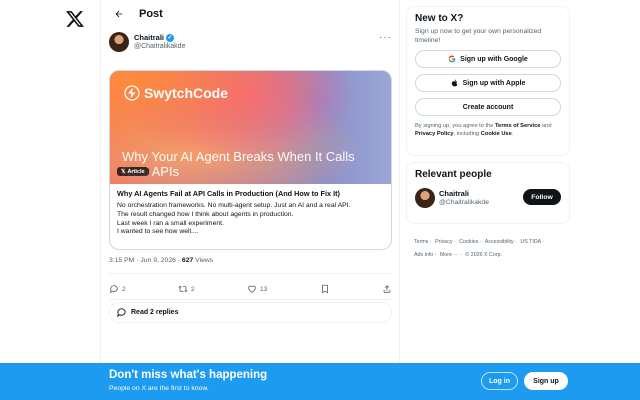 The height and width of the screenshot is (400, 640). What do you see at coordinates (445, 242) in the screenshot?
I see `footer-privacy-link: Privacy ·` at bounding box center [445, 242].